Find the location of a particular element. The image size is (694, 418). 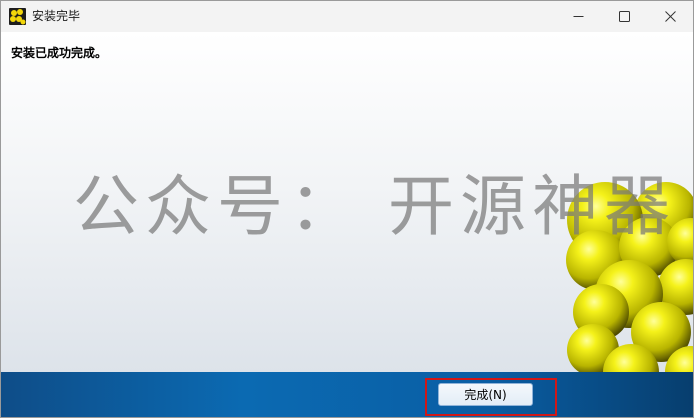

maximize-icon is located at coordinates (624, 16).